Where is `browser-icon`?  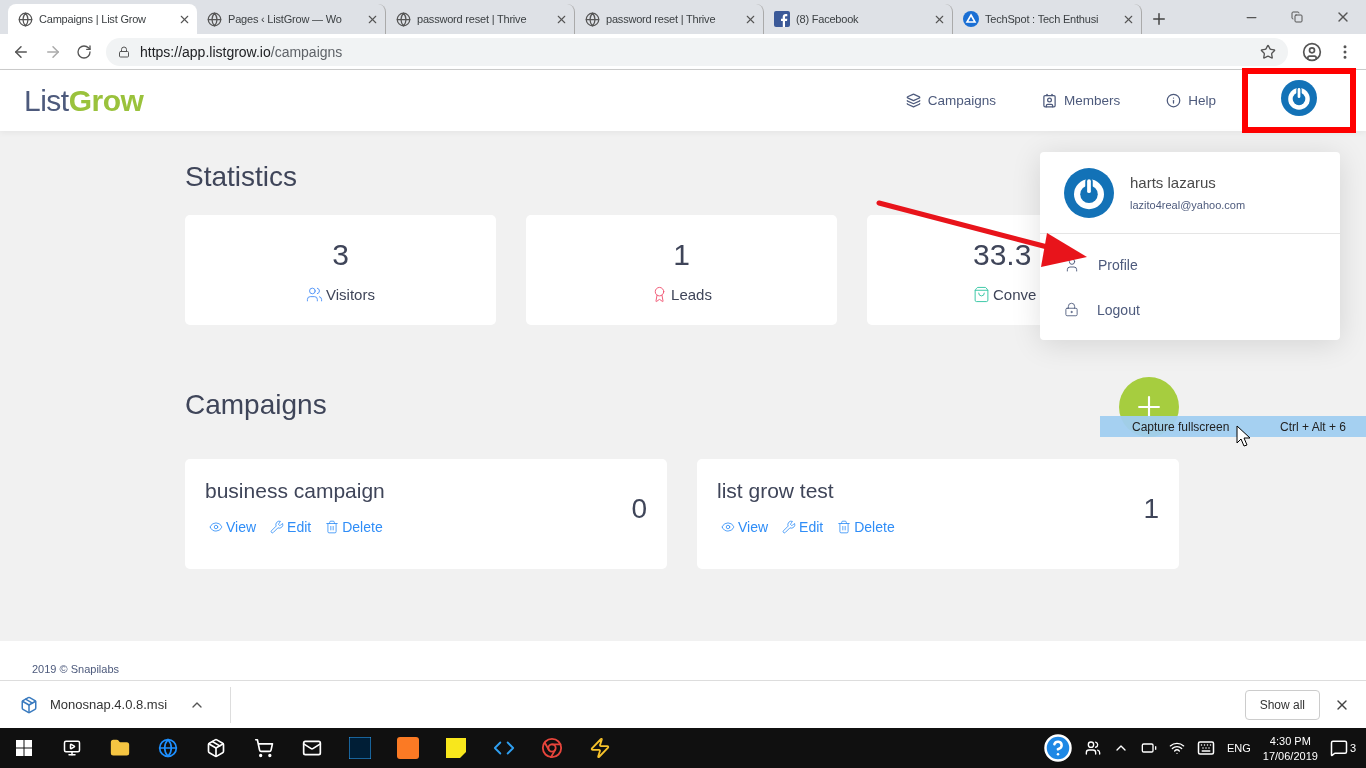 browser-icon is located at coordinates (168, 748).